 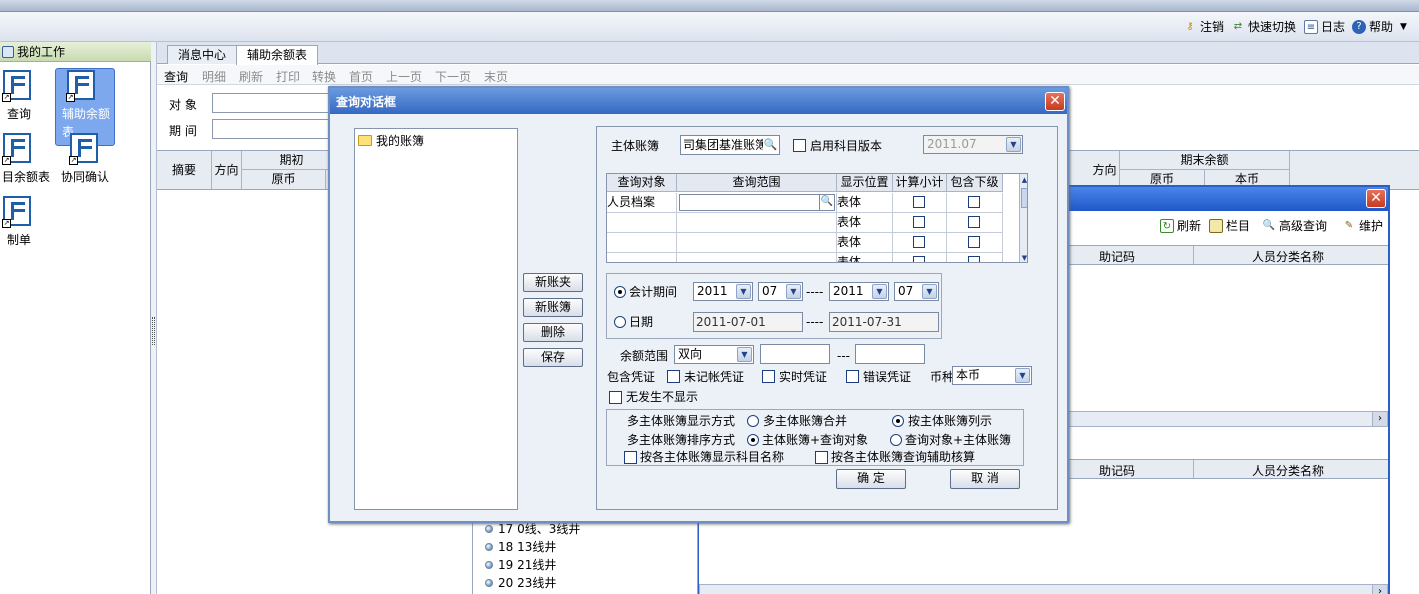 I want to click on make-voucher-shortcut-icon: ↗, so click(x=18, y=211).